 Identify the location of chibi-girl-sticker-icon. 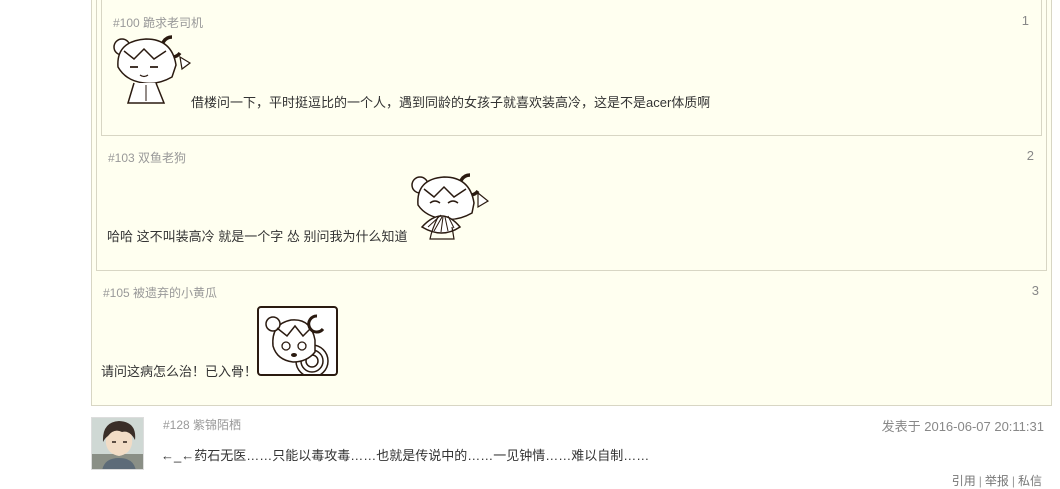
(151, 70).